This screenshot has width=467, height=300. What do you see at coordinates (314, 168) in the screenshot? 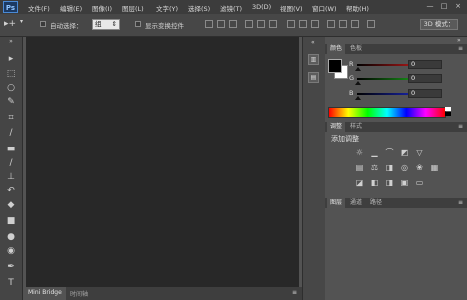
I see `panel-dock: « ▥ ▤` at bounding box center [314, 168].